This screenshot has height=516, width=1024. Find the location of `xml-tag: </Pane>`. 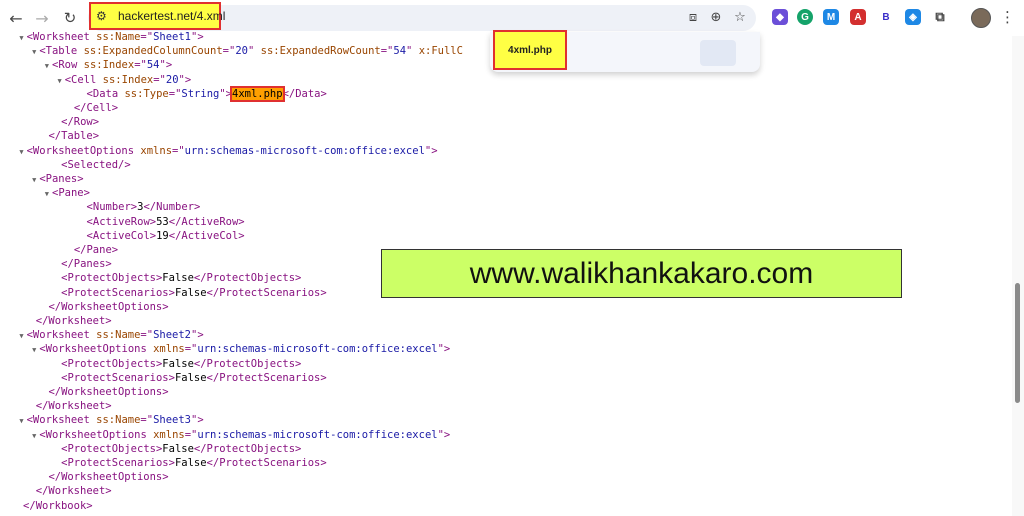

xml-tag: </Pane> is located at coordinates (96, 250).